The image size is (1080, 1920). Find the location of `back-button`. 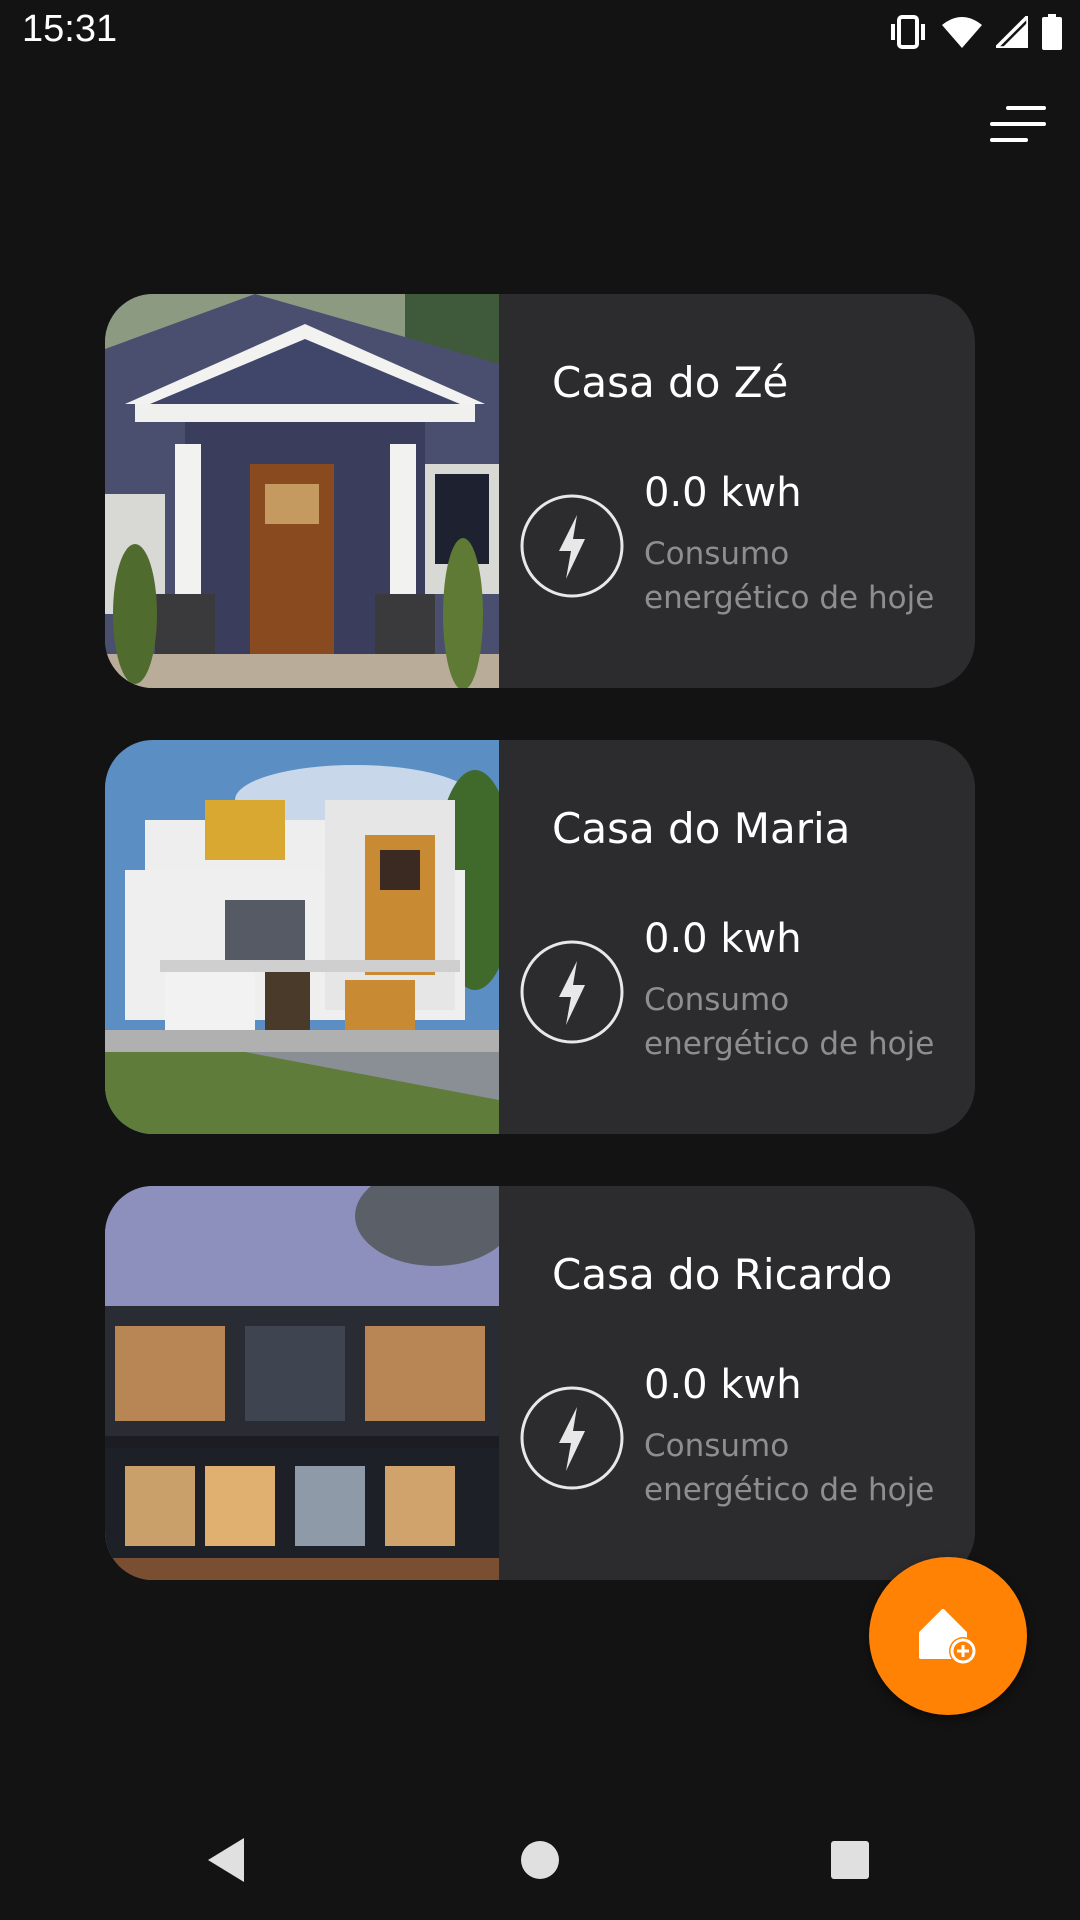

back-button is located at coordinates (226, 1860).